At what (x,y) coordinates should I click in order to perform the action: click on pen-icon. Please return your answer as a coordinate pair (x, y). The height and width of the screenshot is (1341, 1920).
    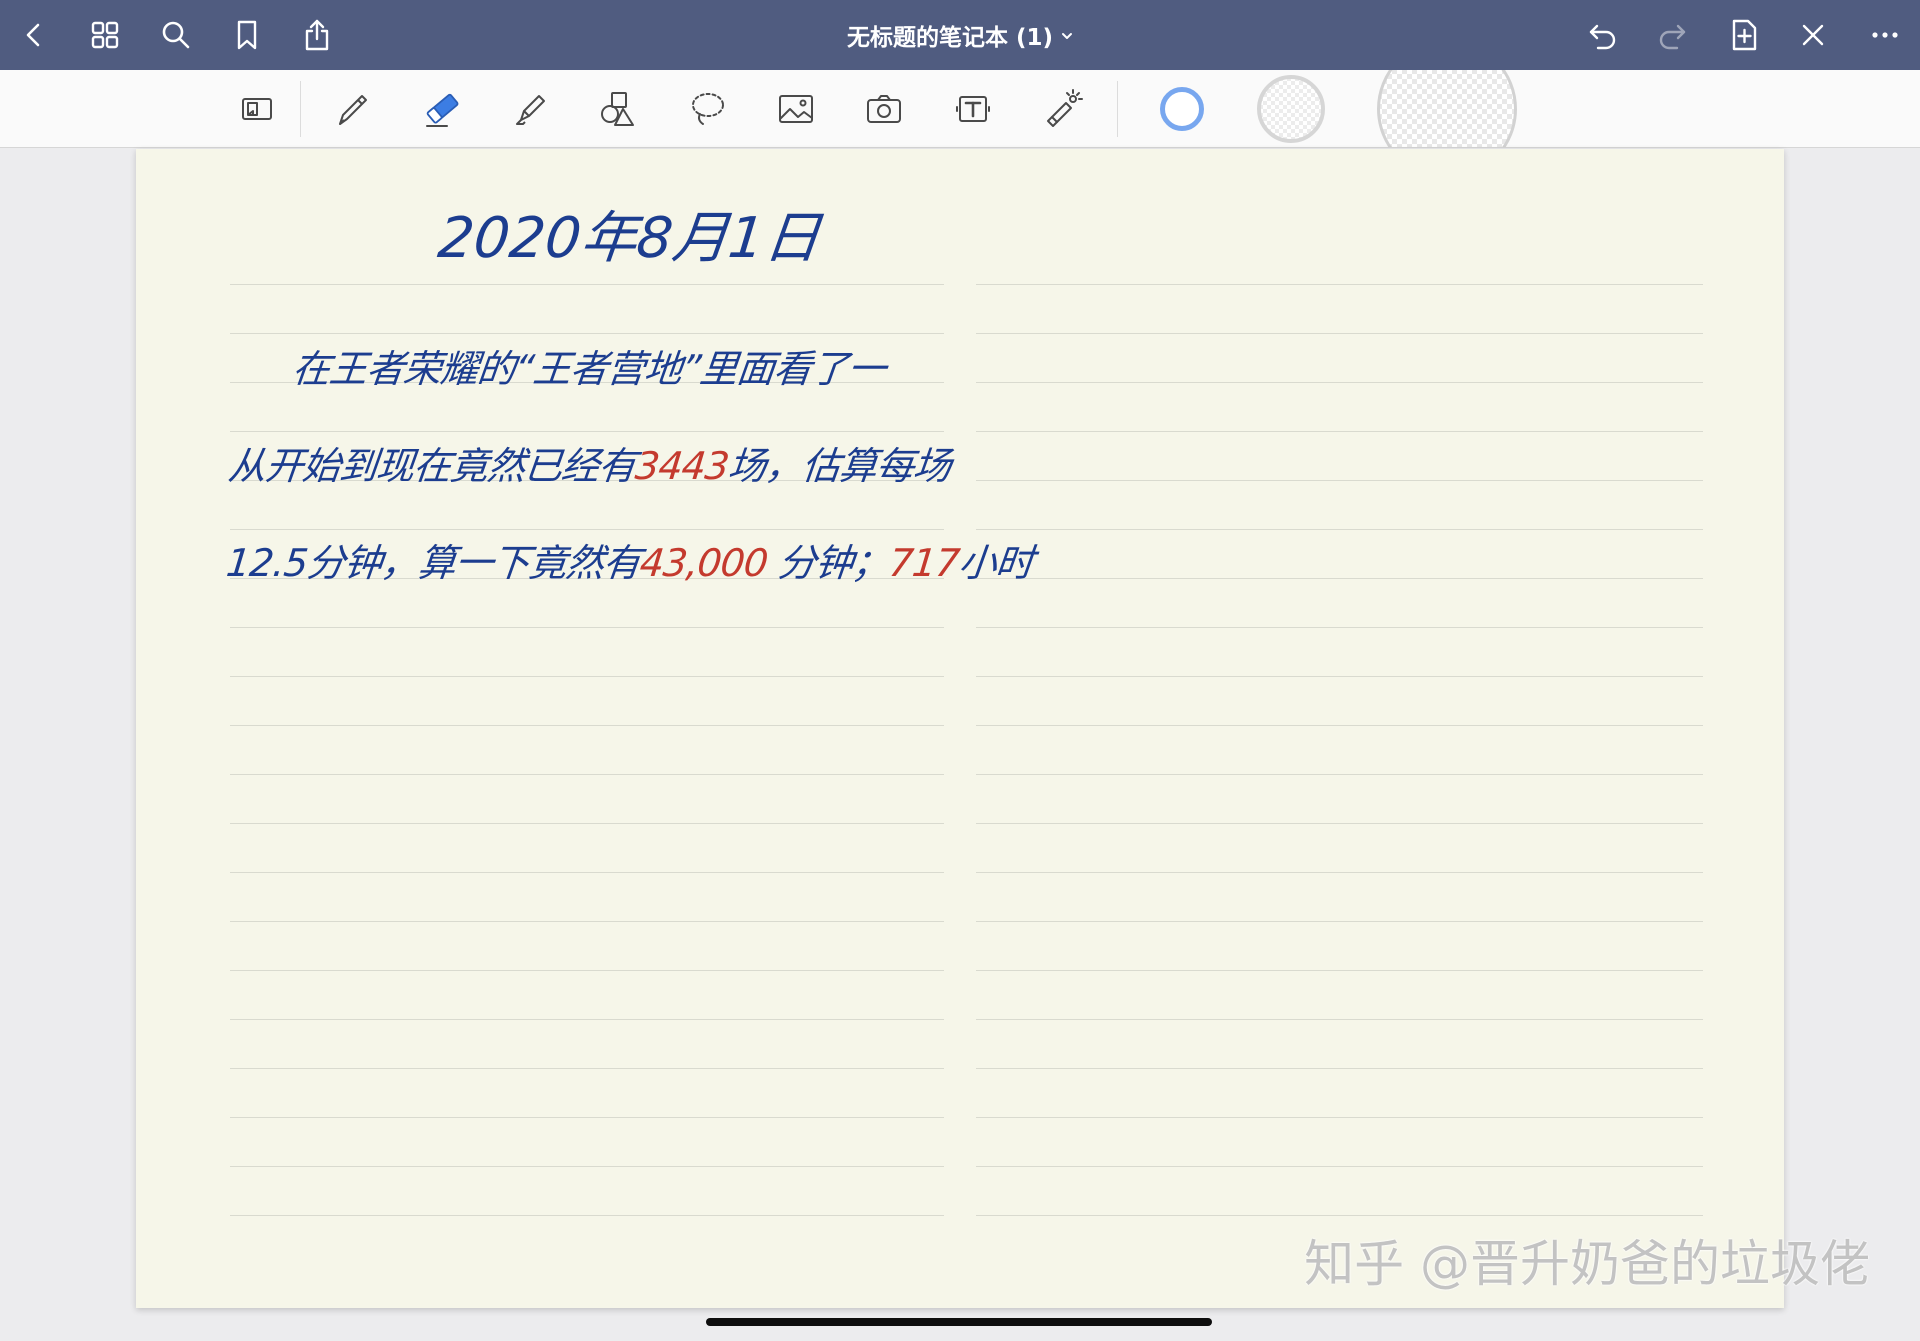
    Looking at the image, I should click on (353, 109).